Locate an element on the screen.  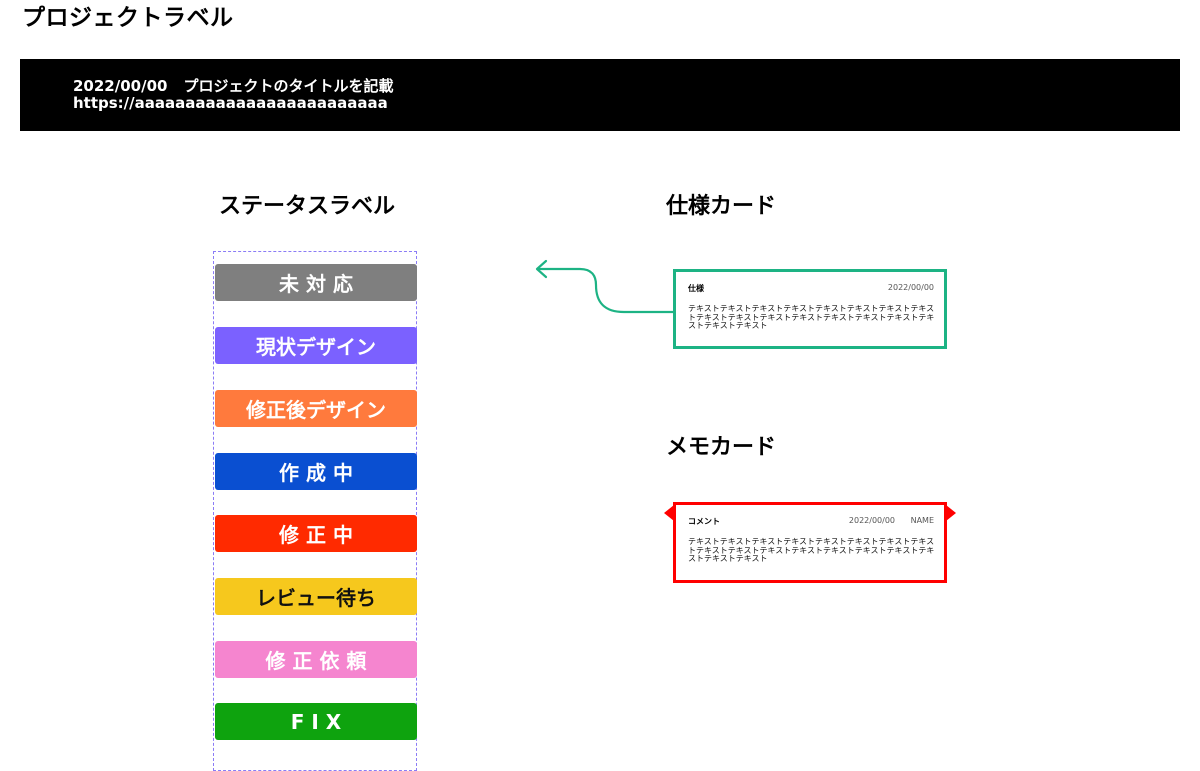
status-label-current-design: 現状デザイン is located at coordinates (316, 345).